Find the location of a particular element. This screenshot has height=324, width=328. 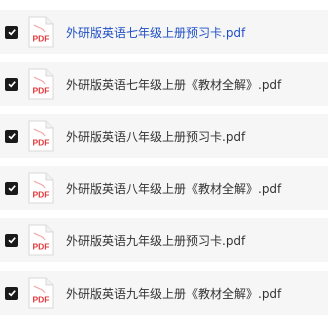

file-row: PDF 外研版英语八年级上册《教材全解》.pdf is located at coordinates (164, 188).